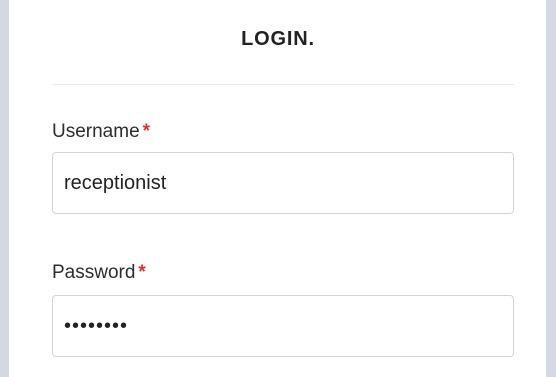  I want to click on title-divider, so click(283, 84).